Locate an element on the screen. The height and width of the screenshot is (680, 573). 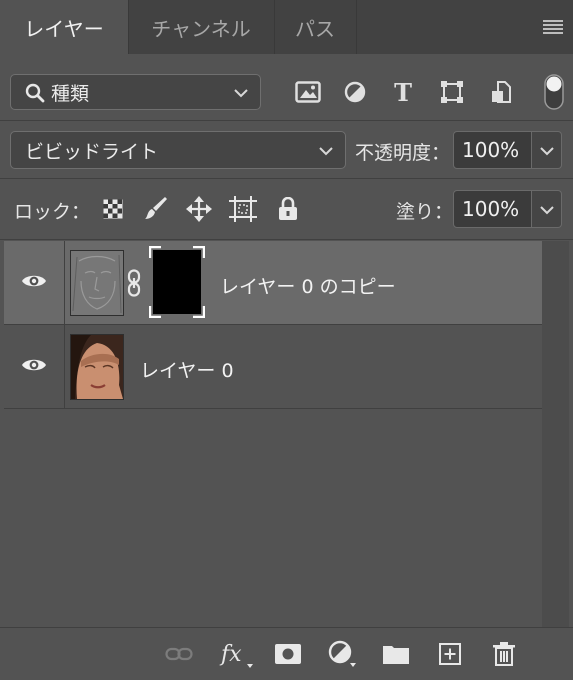
new-layer-icon is located at coordinates (450, 654).